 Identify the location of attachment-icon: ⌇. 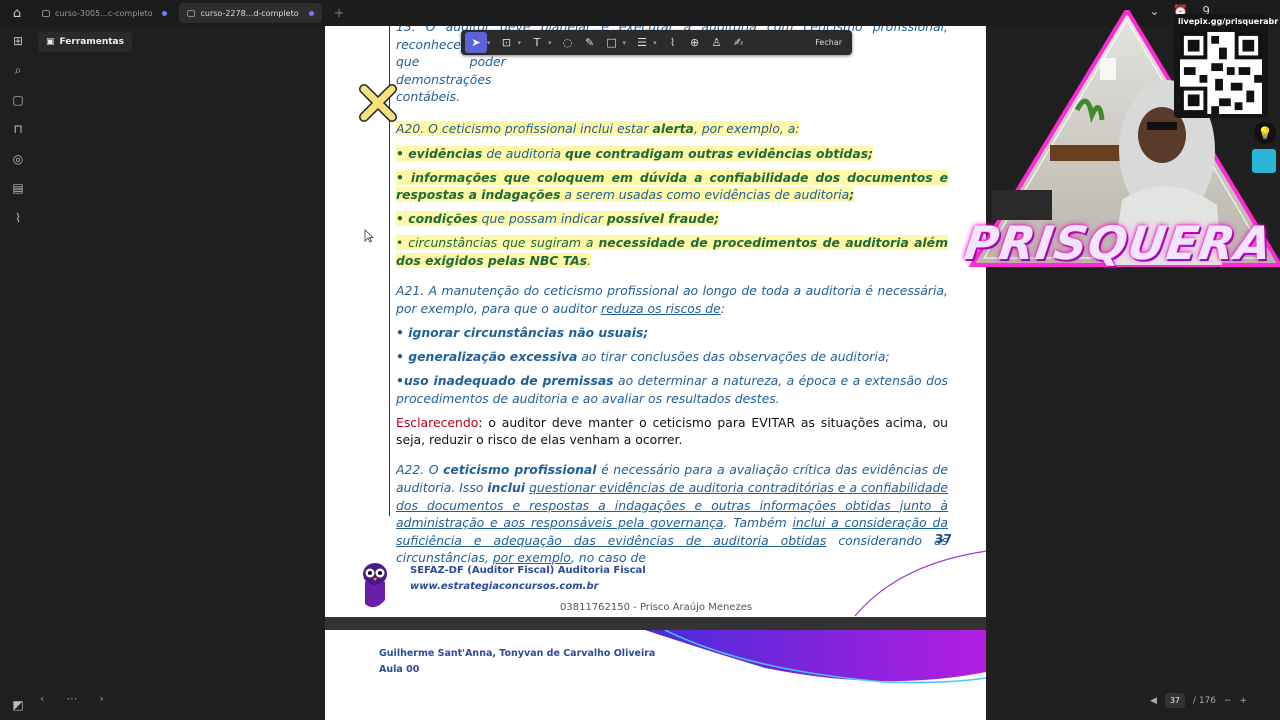
(18, 218).